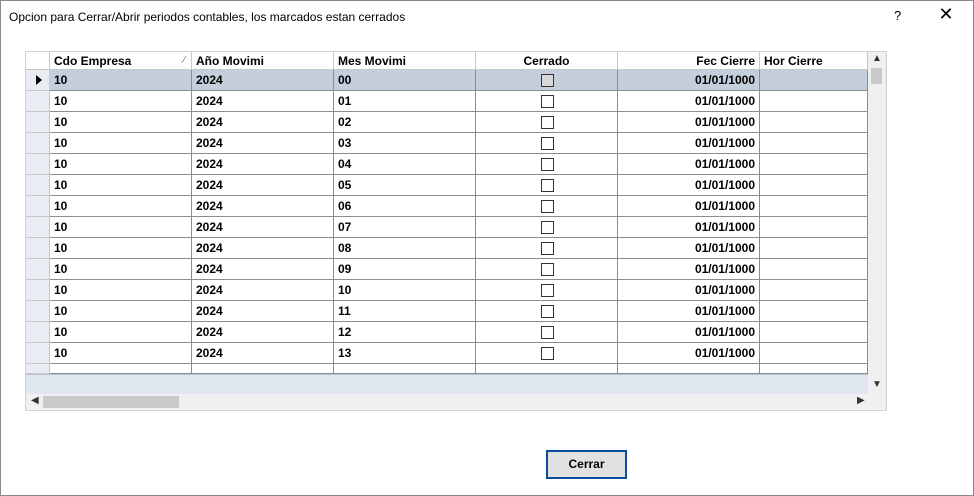 The image size is (974, 496). What do you see at coordinates (405, 185) in the screenshot?
I see `cell-mes: 05` at bounding box center [405, 185].